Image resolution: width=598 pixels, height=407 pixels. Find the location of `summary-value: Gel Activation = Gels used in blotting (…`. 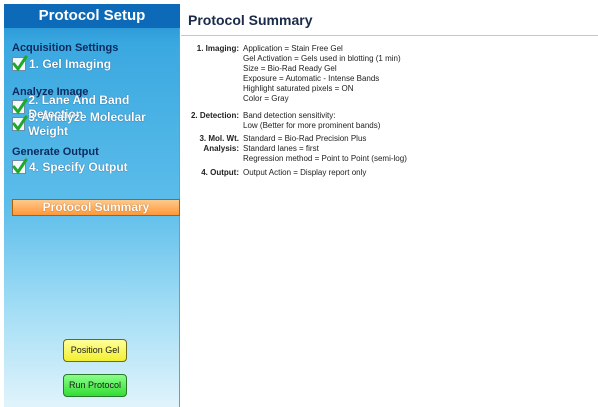

summary-value: Gel Activation = Gels used in blotting (… is located at coordinates (322, 58).